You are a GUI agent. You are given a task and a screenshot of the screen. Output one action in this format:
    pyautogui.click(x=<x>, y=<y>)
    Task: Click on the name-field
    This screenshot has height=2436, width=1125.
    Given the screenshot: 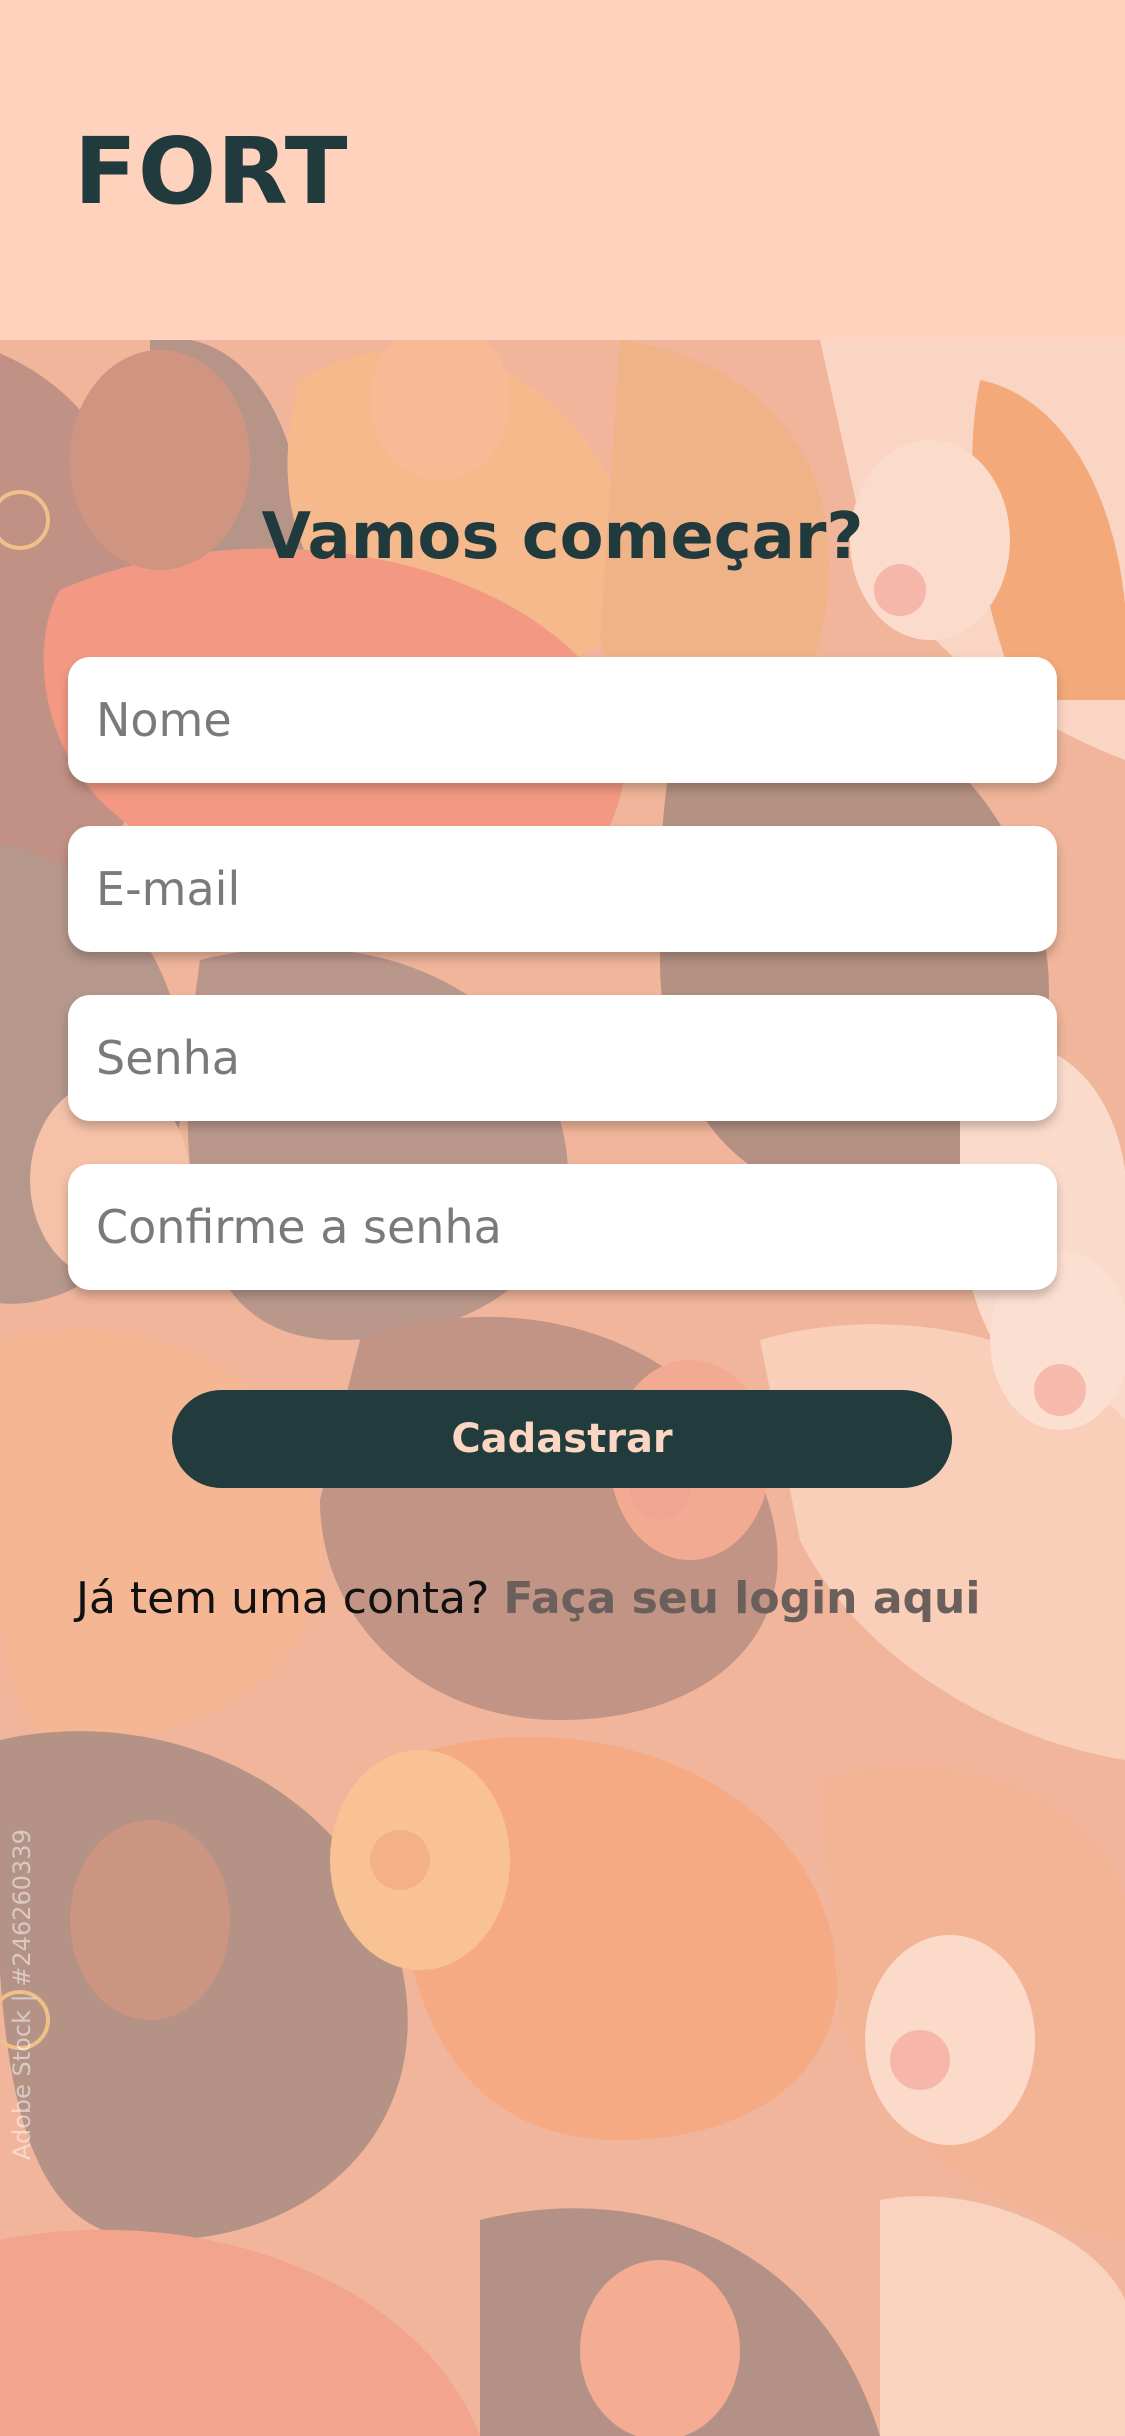 What is the action you would take?
    pyautogui.click(x=562, y=720)
    